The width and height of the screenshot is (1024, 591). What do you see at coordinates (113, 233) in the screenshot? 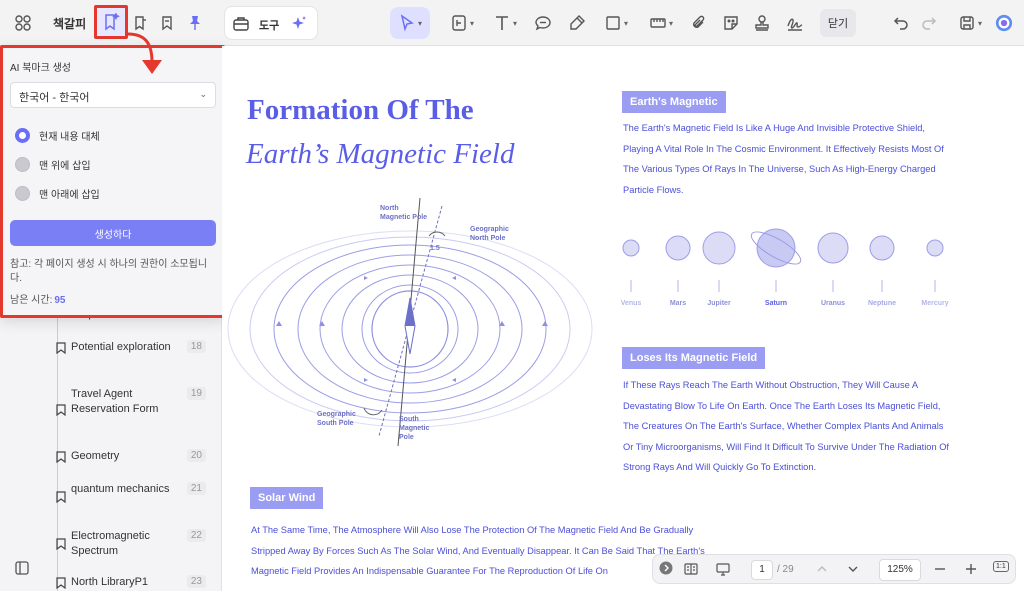
I see `generate-button: 생성하다` at bounding box center [113, 233].